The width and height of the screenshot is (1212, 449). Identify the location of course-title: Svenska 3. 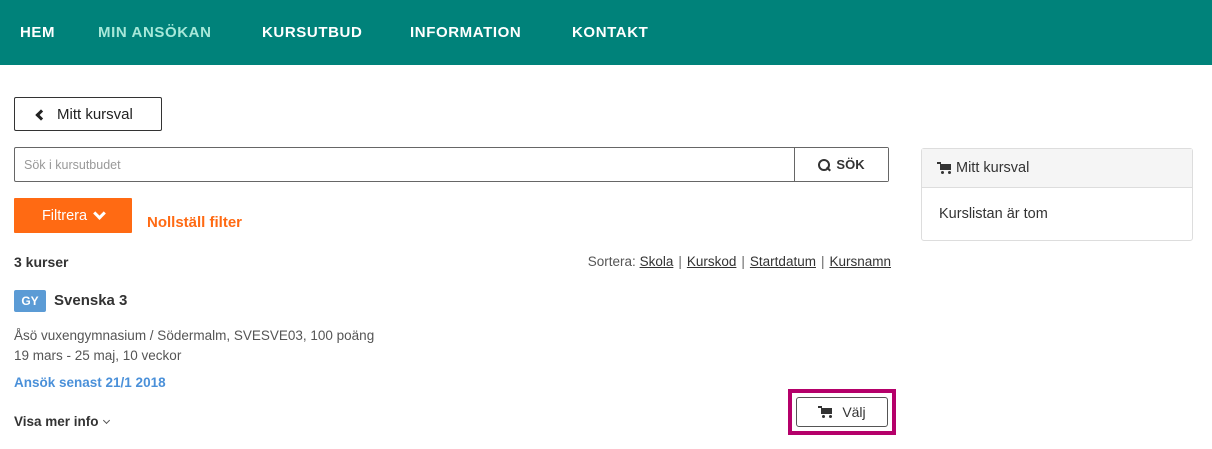
(90, 300).